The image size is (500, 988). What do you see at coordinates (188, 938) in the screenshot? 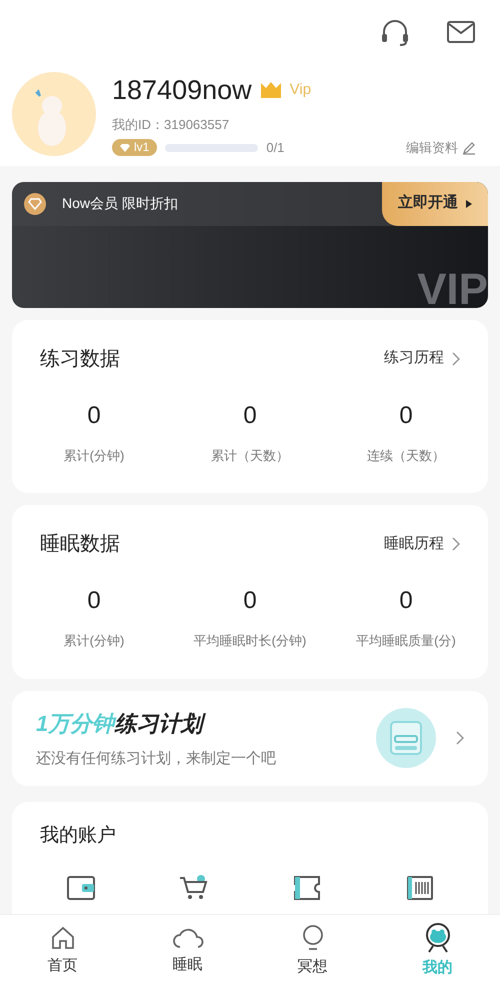
I see `cloud-icon` at bounding box center [188, 938].